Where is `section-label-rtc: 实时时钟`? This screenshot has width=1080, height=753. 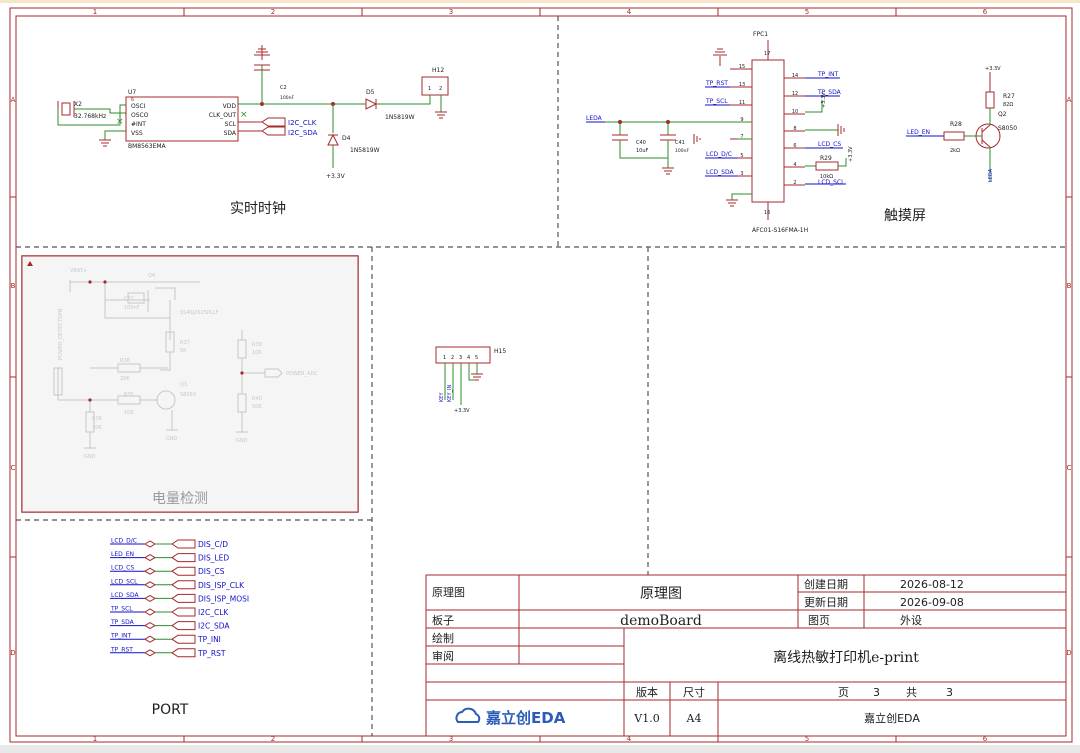 section-label-rtc: 实时时钟 is located at coordinates (258, 208).